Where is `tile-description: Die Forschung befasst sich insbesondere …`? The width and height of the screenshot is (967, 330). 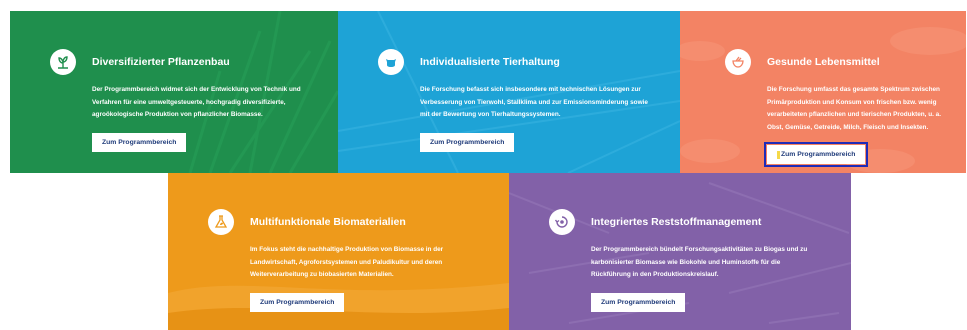 tile-description: Die Forschung befasst sich insbesondere … is located at coordinates (534, 102).